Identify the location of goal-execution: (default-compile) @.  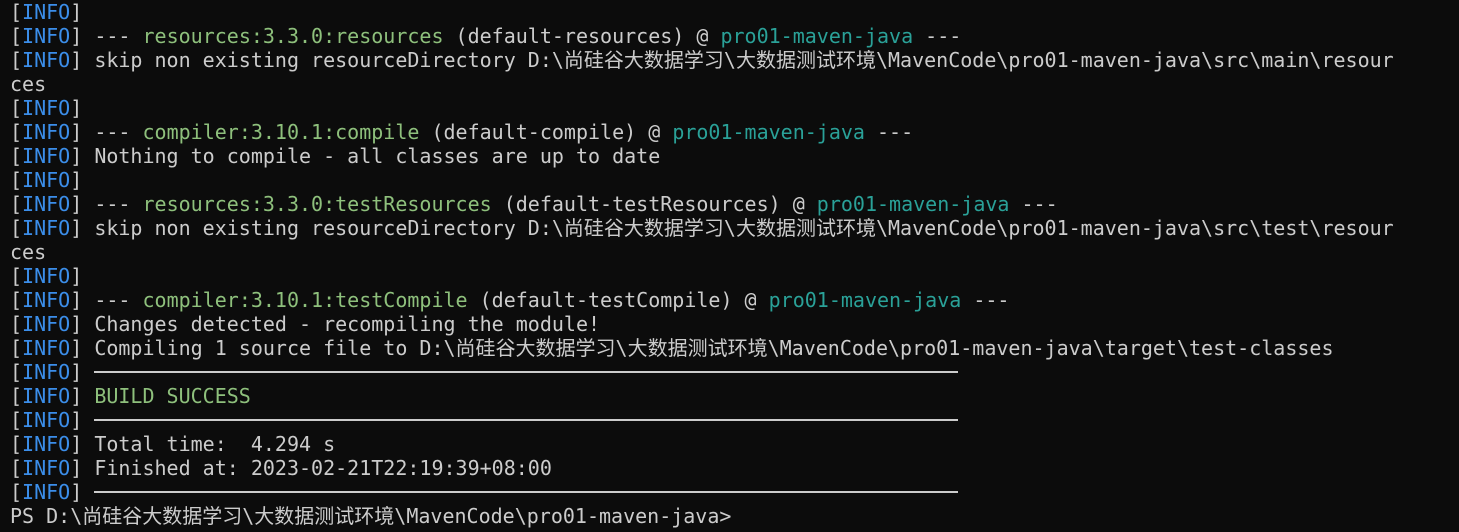
(546, 132).